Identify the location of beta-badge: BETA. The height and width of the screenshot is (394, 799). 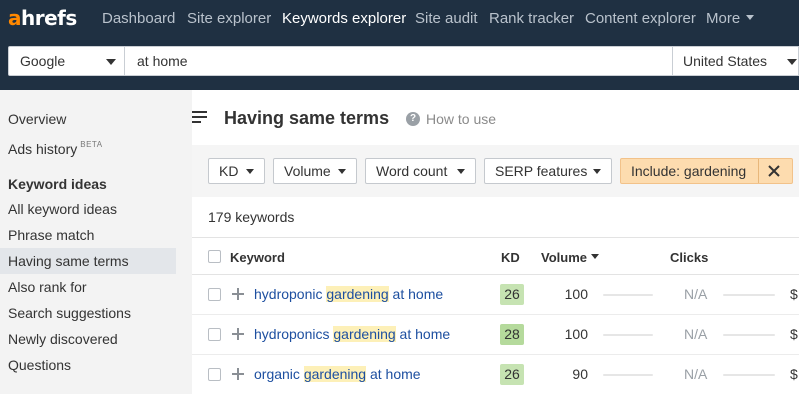
(91, 144).